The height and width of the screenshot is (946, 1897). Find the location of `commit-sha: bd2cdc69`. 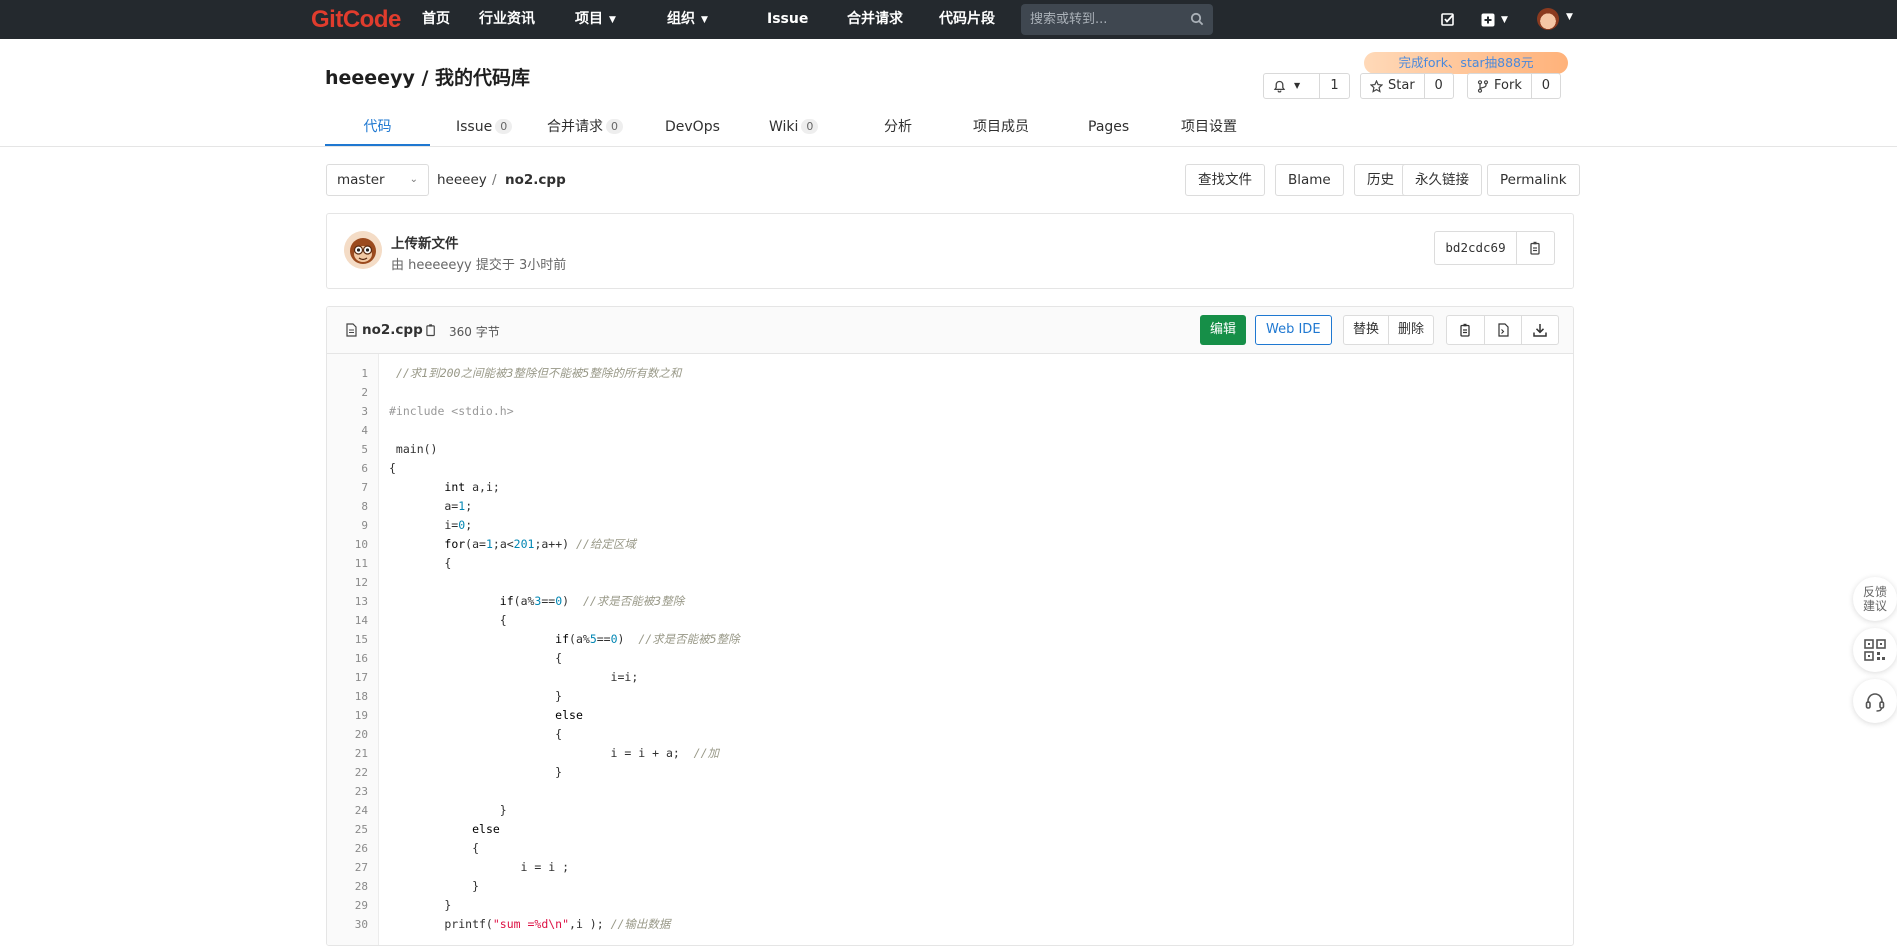

commit-sha: bd2cdc69 is located at coordinates (1475, 248).